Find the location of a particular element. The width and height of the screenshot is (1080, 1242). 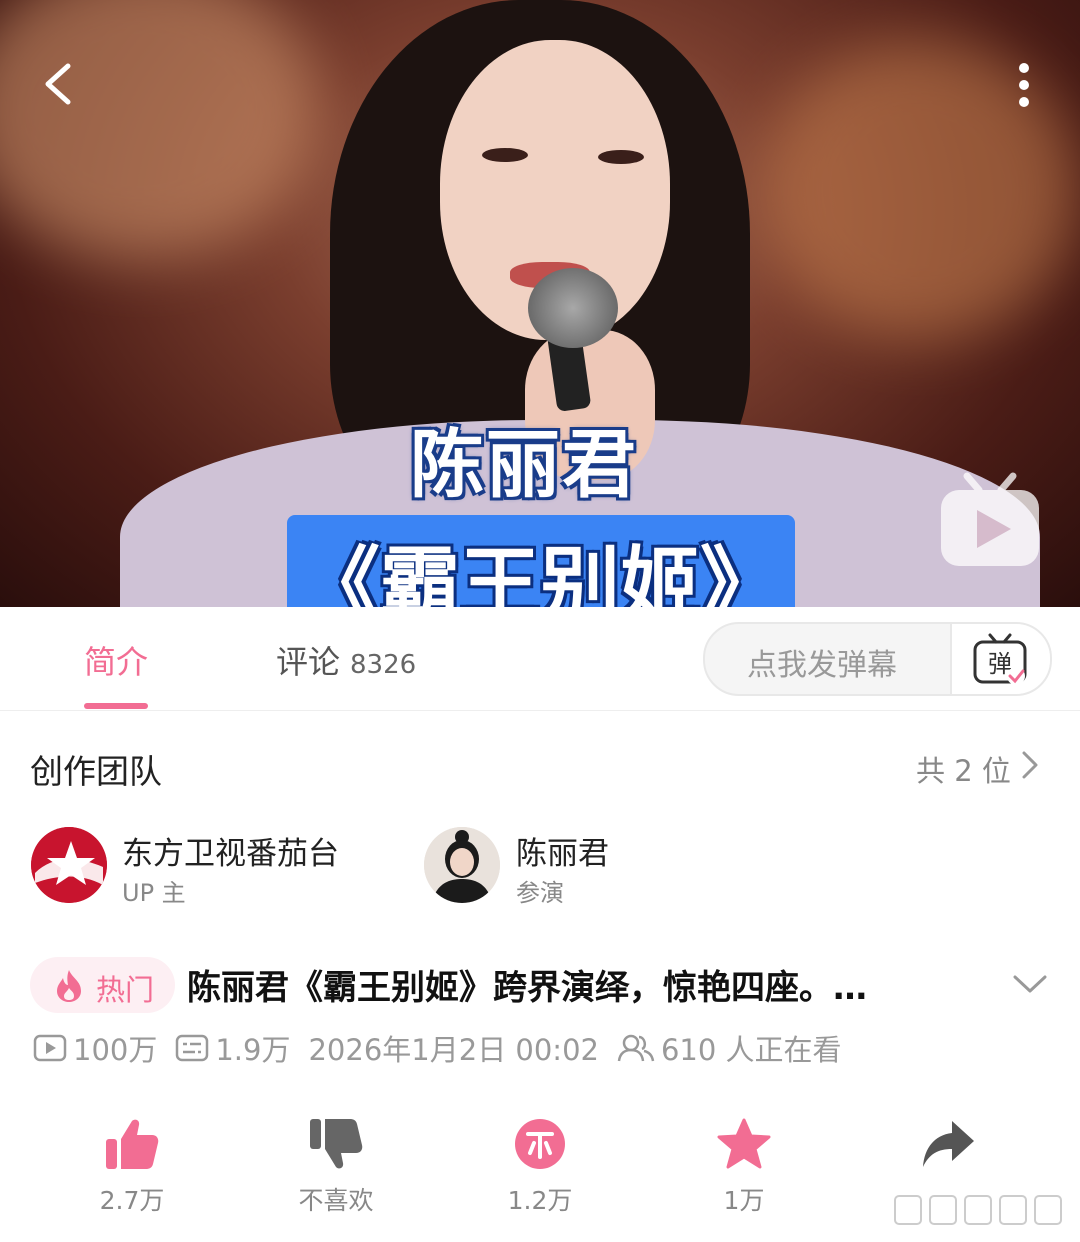

danmaku-input-box: 点我发弹幕 弹 is located at coordinates (877, 659).